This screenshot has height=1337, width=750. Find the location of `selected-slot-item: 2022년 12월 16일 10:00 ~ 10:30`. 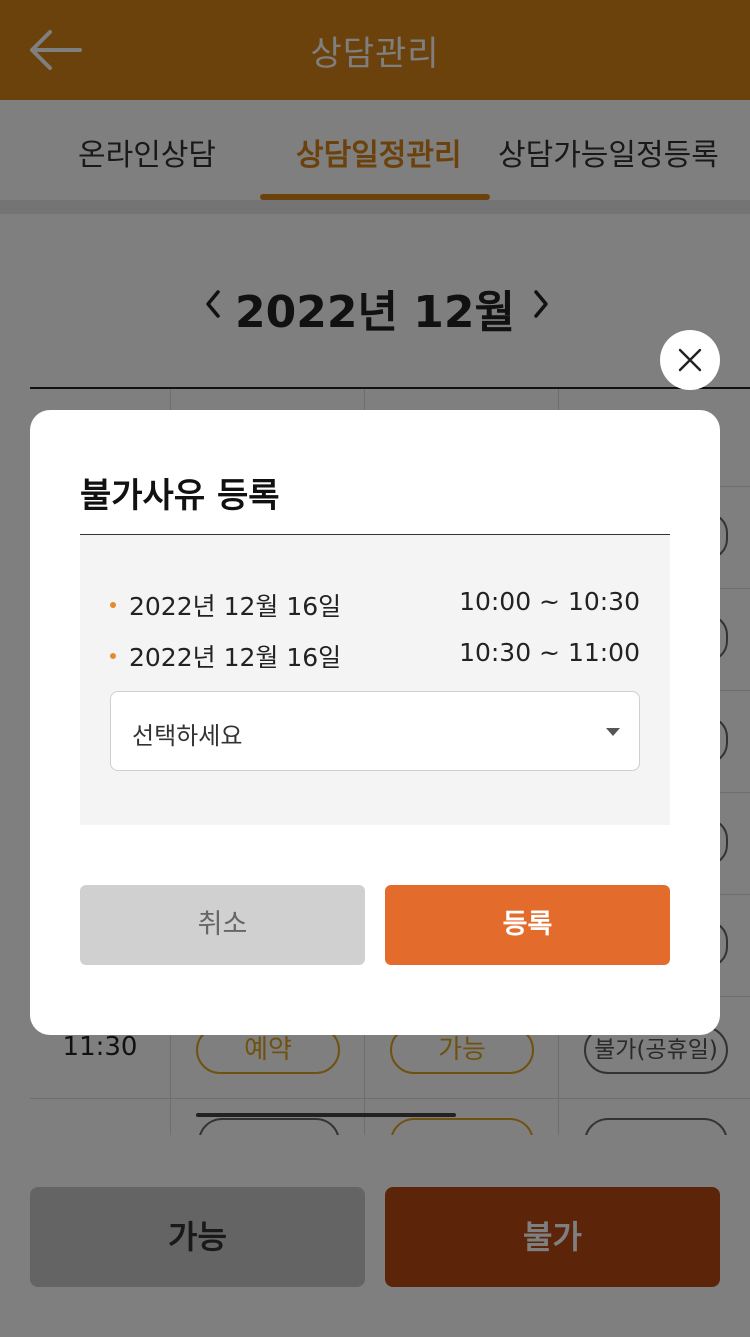

selected-slot-item: 2022년 12월 16일 10:00 ~ 10:30 is located at coordinates (375, 605).